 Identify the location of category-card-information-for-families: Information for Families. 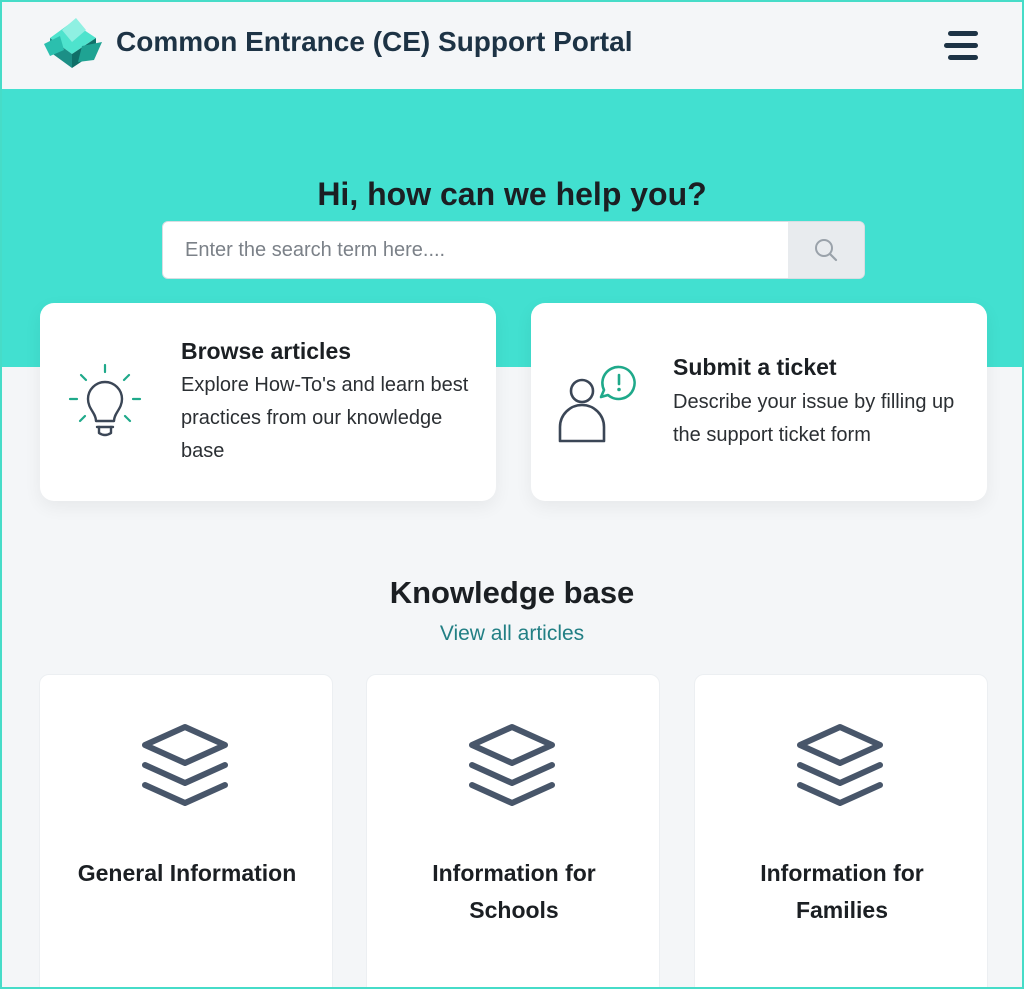
(841, 831).